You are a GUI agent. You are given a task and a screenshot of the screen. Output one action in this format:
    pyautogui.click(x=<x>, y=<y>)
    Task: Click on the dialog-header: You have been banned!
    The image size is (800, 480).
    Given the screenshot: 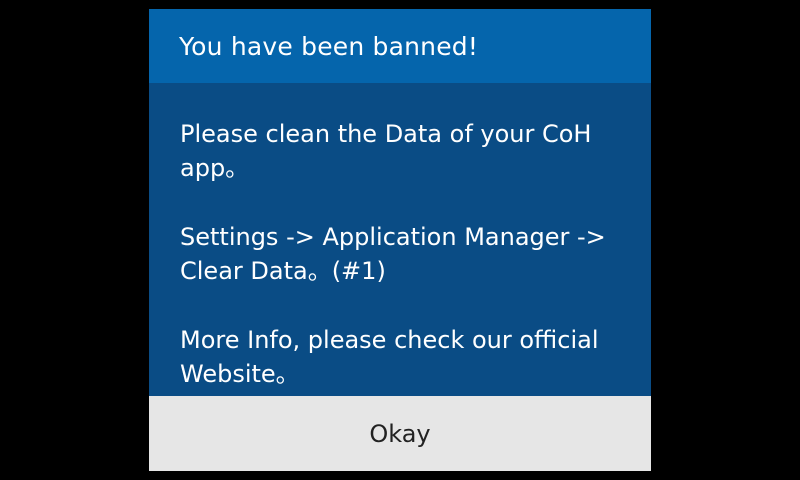 What is the action you would take?
    pyautogui.click(x=400, y=46)
    